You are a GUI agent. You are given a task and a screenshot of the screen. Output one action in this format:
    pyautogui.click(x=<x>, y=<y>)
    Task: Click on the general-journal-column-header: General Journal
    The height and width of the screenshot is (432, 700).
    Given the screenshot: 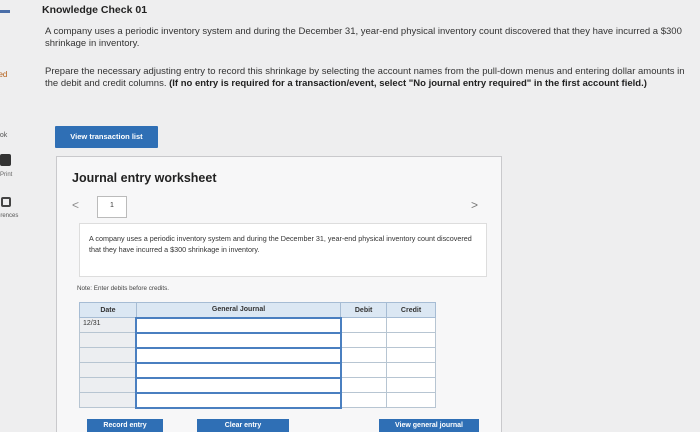 What is the action you would take?
    pyautogui.click(x=238, y=310)
    